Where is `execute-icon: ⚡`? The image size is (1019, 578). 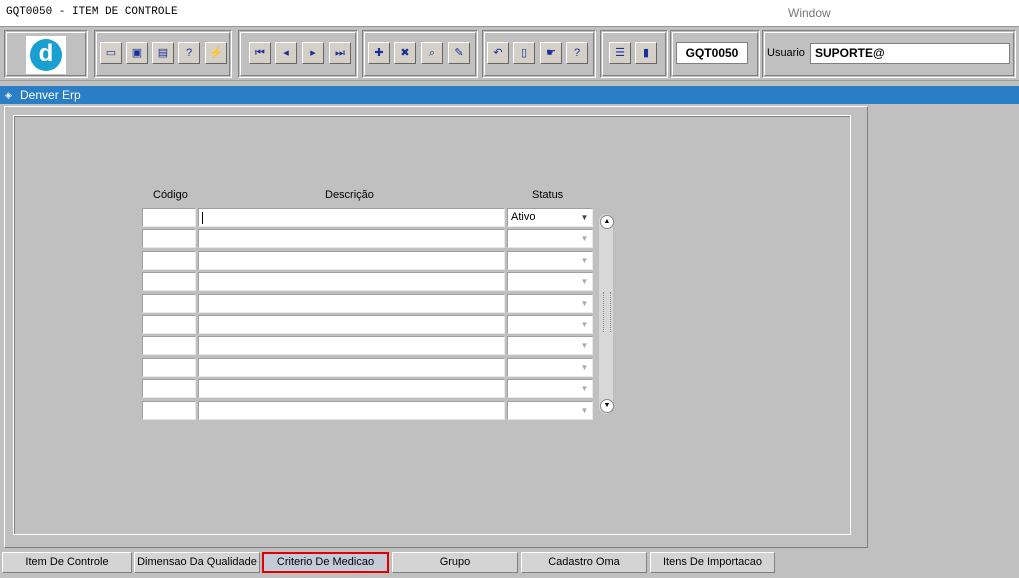 execute-icon: ⚡ is located at coordinates (216, 53).